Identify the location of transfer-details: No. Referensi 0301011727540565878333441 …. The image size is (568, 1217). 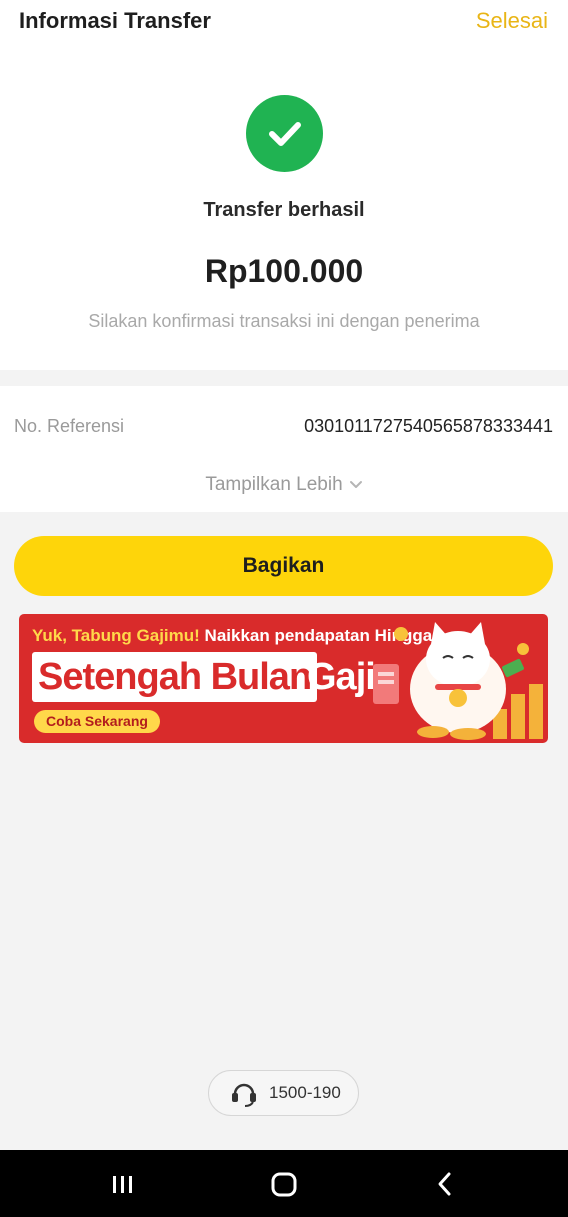
(284, 449).